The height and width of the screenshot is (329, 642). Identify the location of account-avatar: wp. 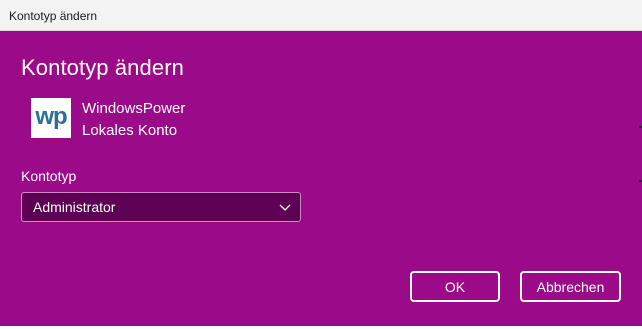
(51, 118).